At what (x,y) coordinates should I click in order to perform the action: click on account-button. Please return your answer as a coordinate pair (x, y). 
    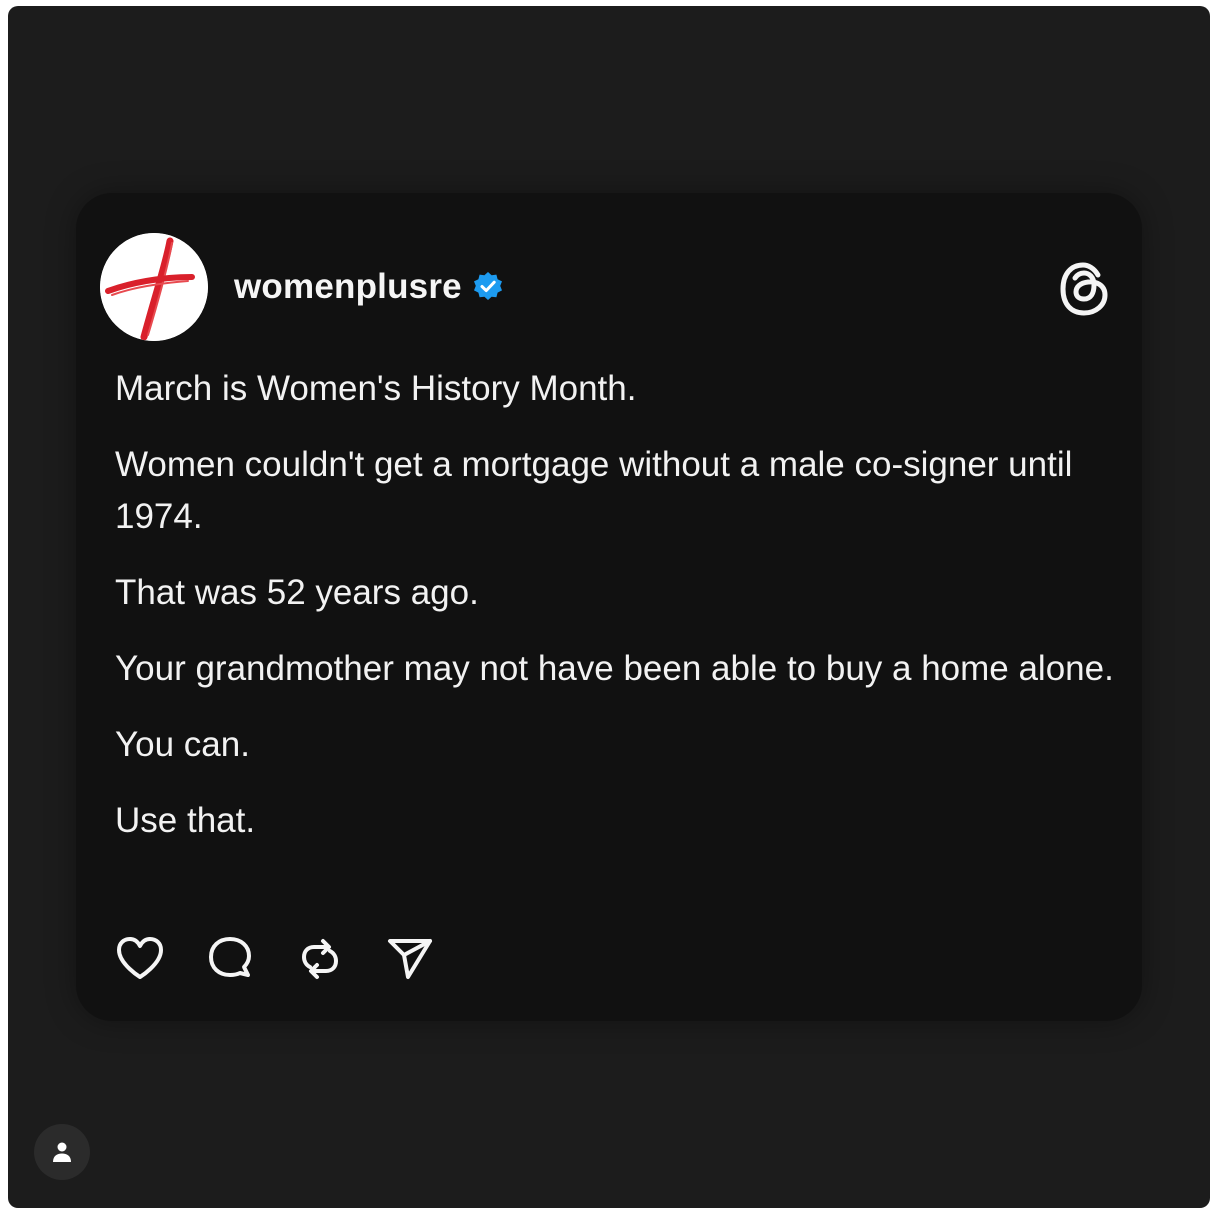
    Looking at the image, I should click on (62, 1152).